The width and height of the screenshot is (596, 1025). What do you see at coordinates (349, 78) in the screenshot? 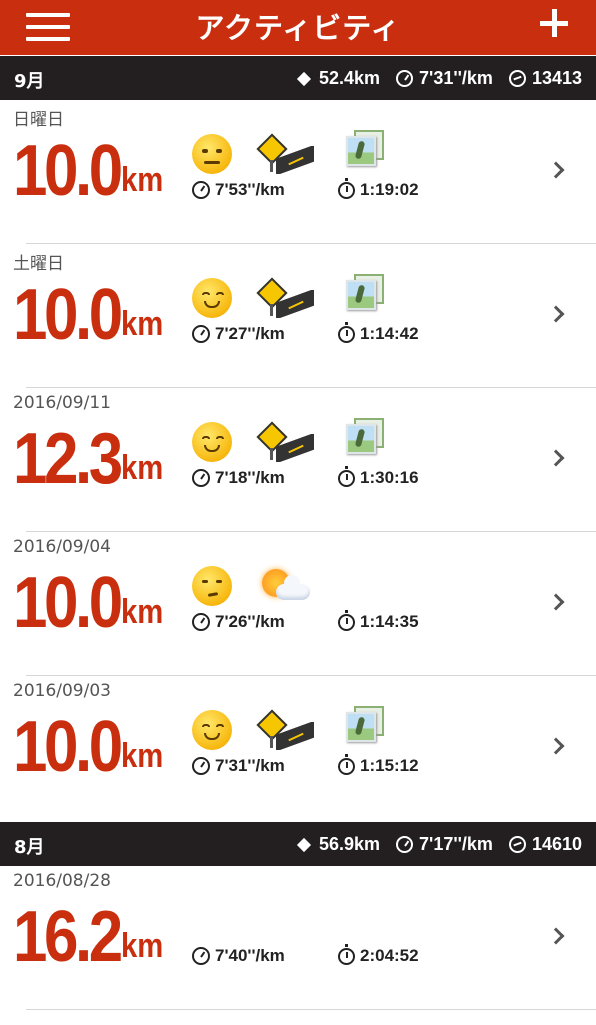
I see `month-distance: 52.4km` at bounding box center [349, 78].